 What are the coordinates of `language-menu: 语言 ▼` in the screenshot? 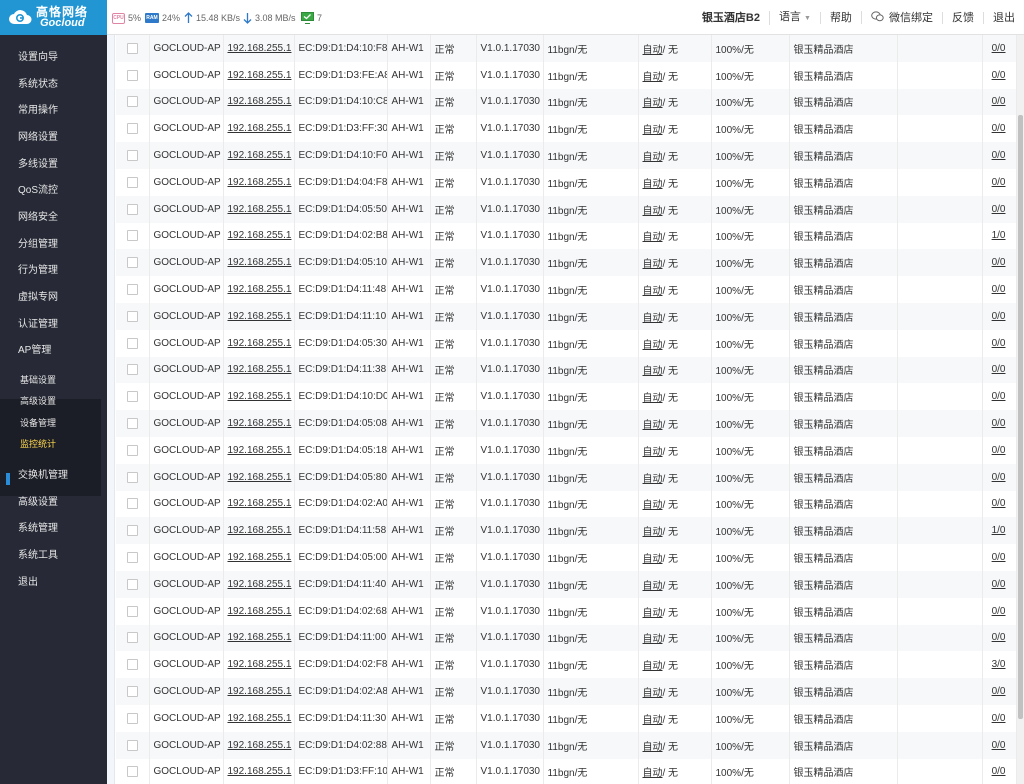 It's located at (794, 17).